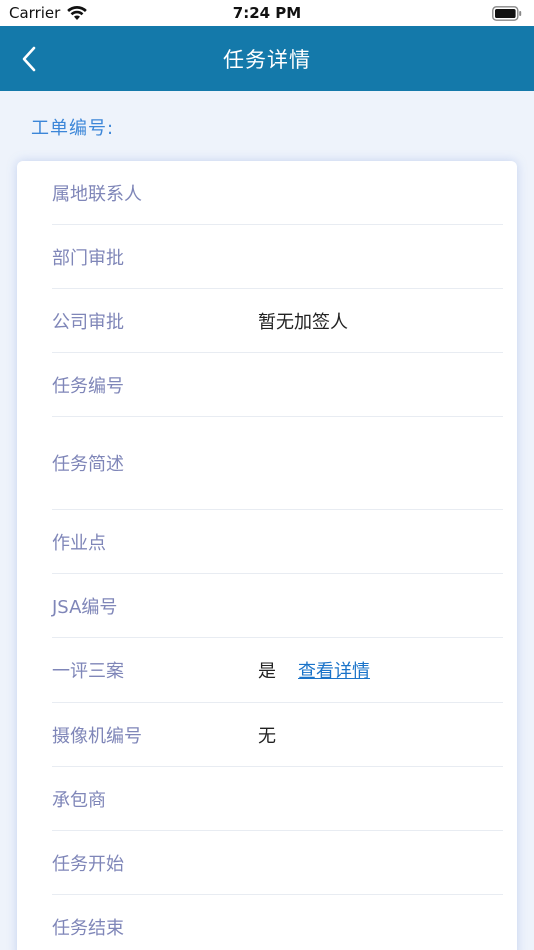 The width and height of the screenshot is (534, 950). What do you see at coordinates (88, 928) in the screenshot?
I see `row-label: 任务结束` at bounding box center [88, 928].